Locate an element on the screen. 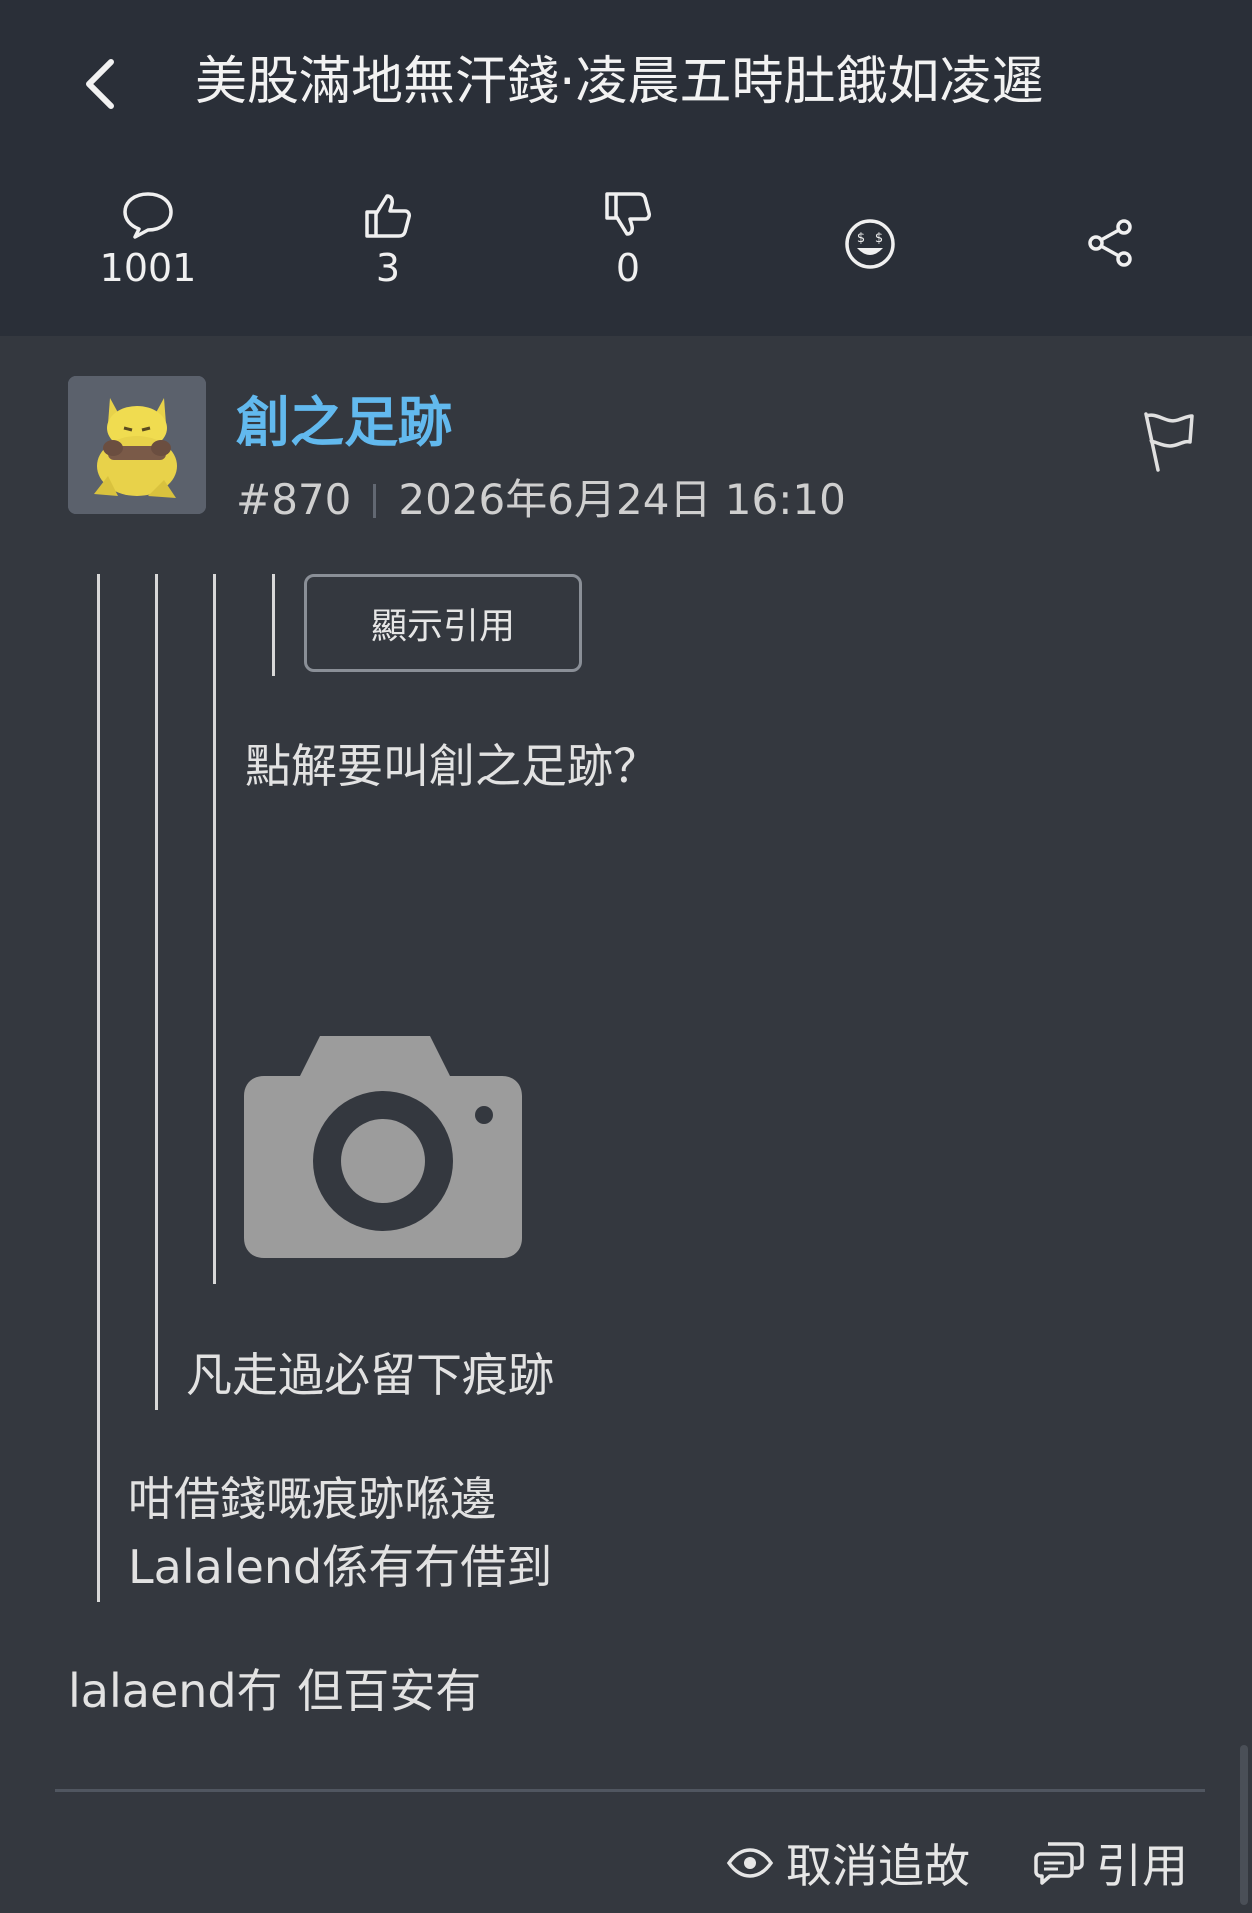 This screenshot has width=1252, height=1913. thumbs-up-icon is located at coordinates (388, 216).